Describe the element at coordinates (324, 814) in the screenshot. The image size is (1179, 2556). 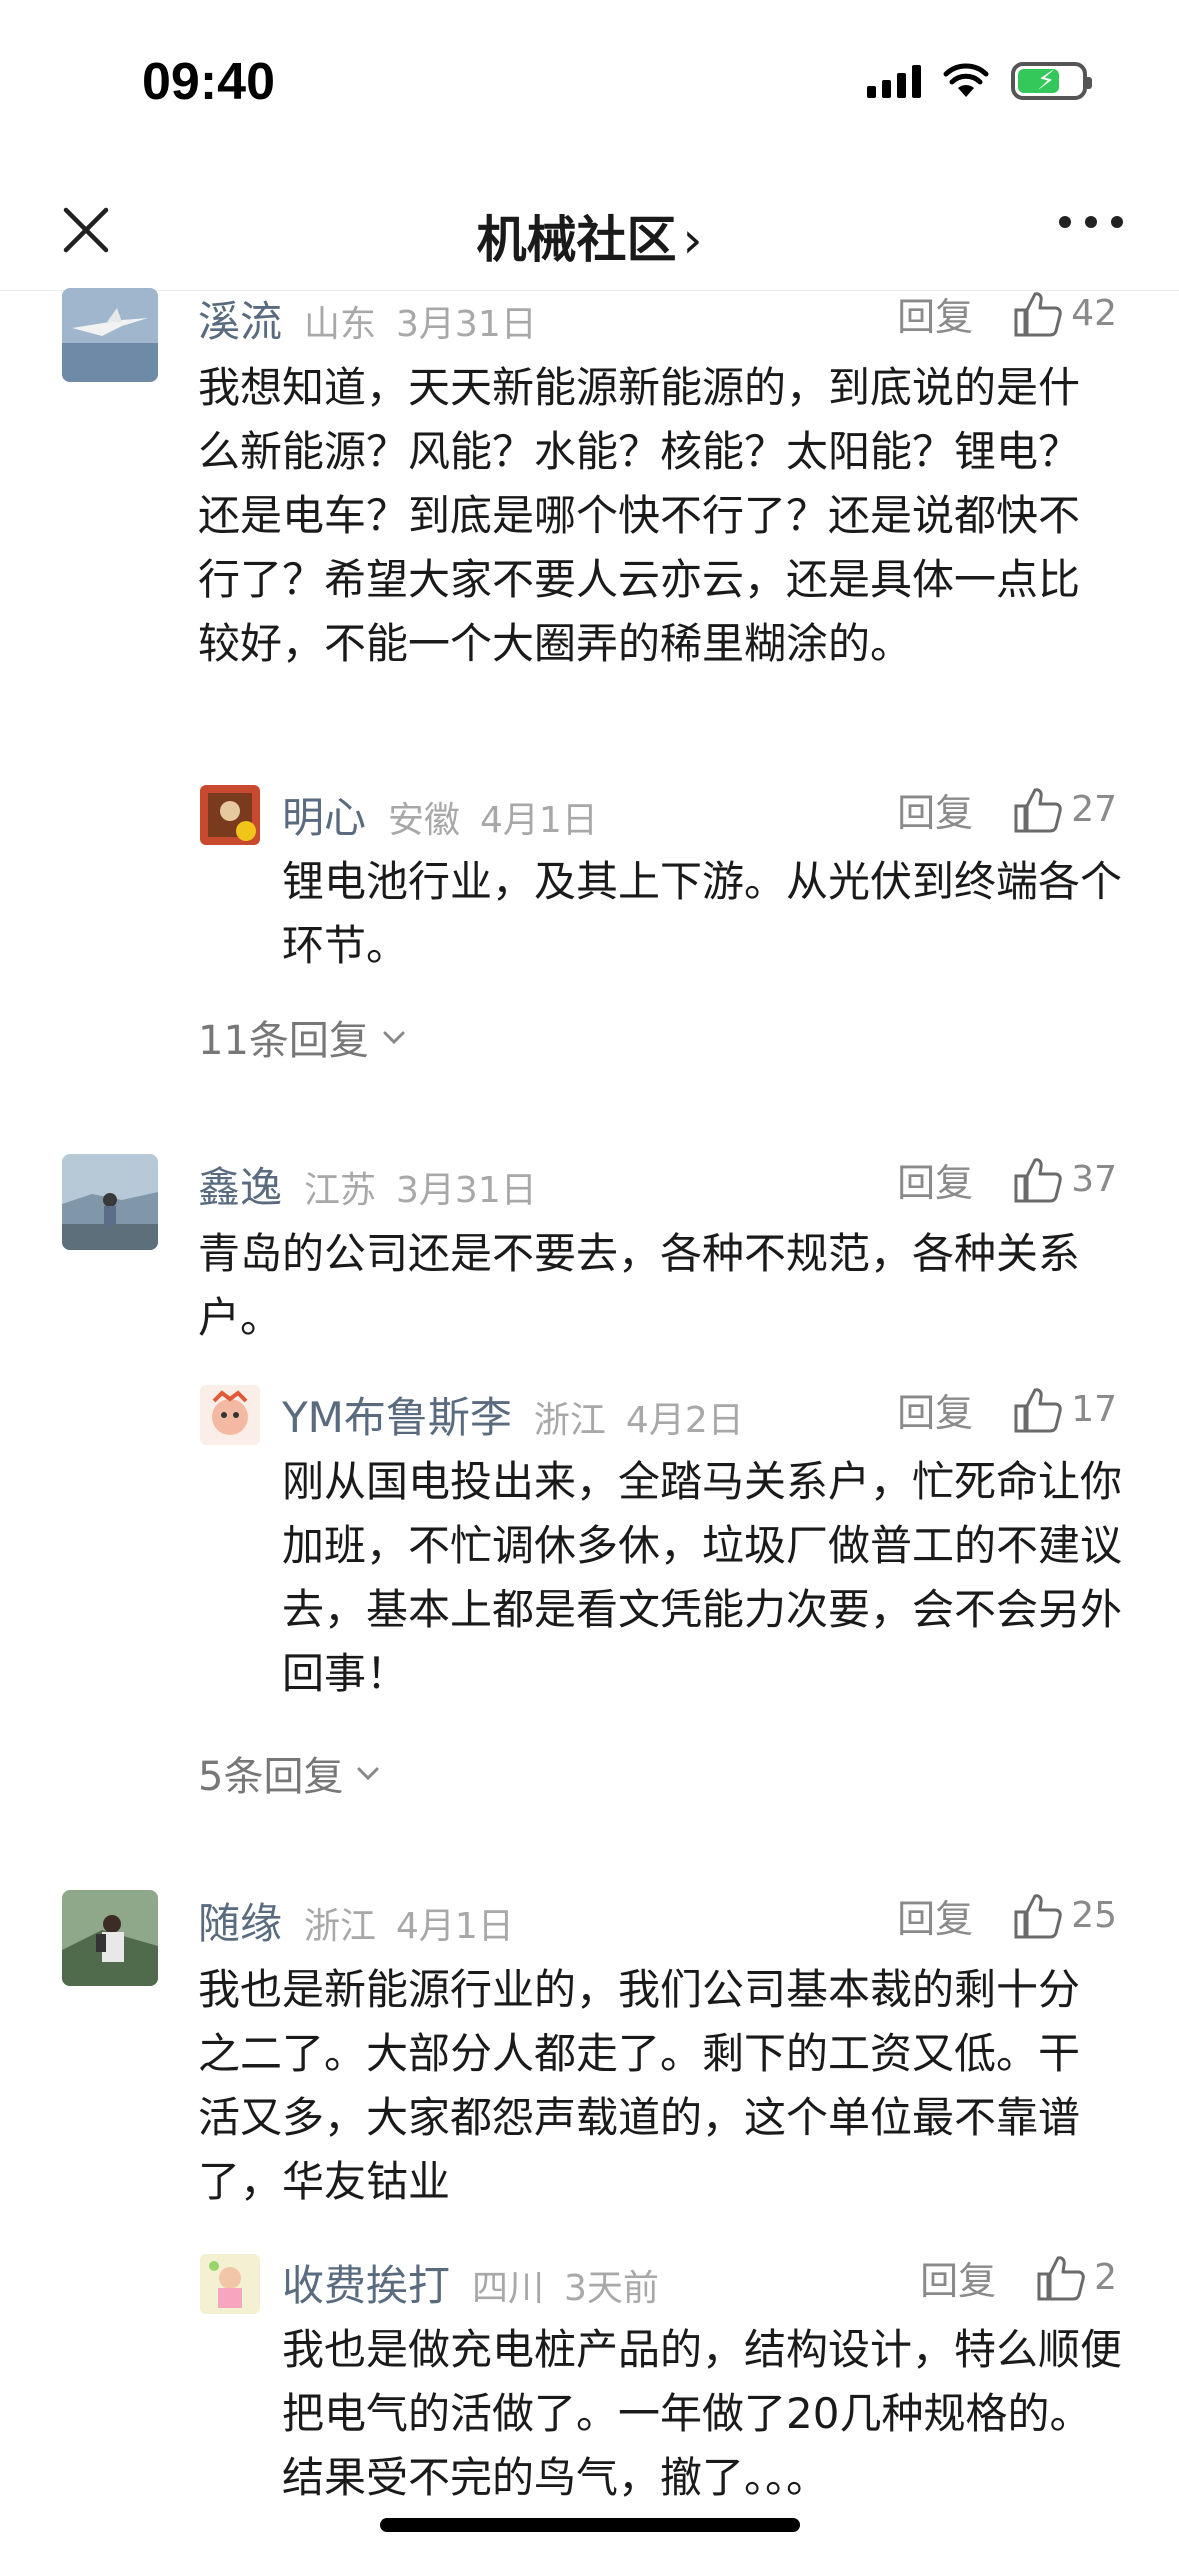
I see `username: 明心` at that location.